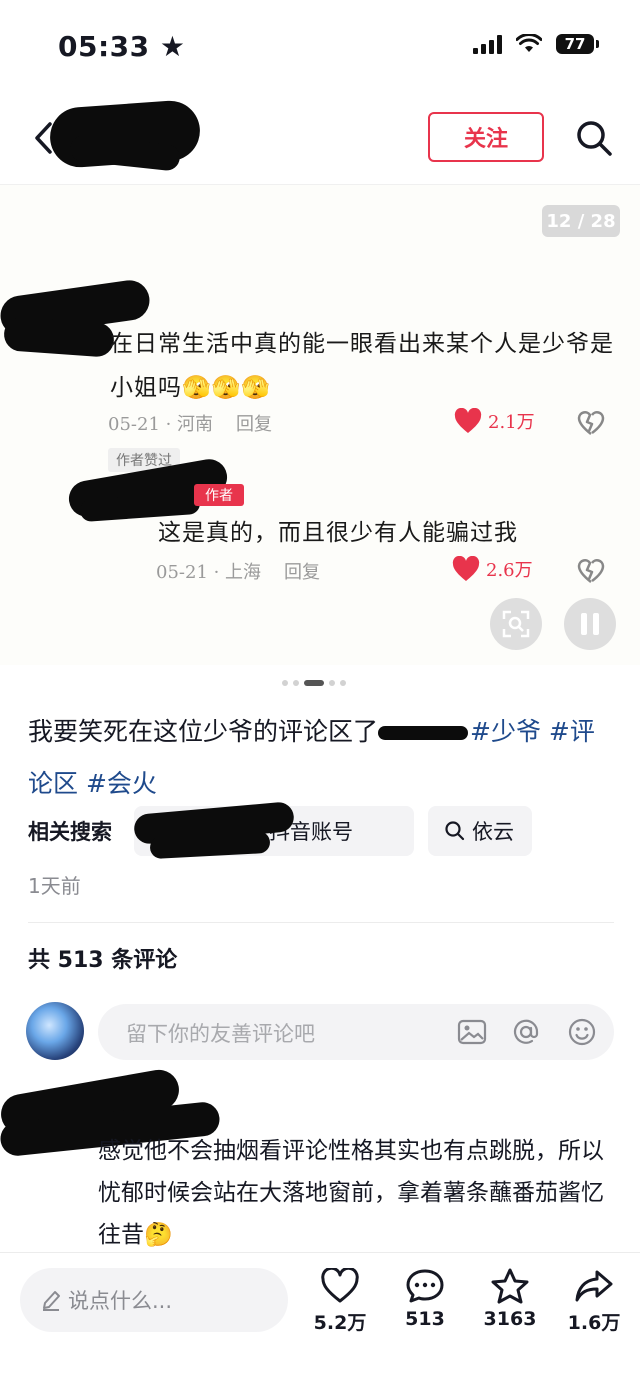 This screenshot has height=1389, width=640. Describe the element at coordinates (494, 421) in the screenshot. I see `slide-comment-like: 2.1万` at that location.